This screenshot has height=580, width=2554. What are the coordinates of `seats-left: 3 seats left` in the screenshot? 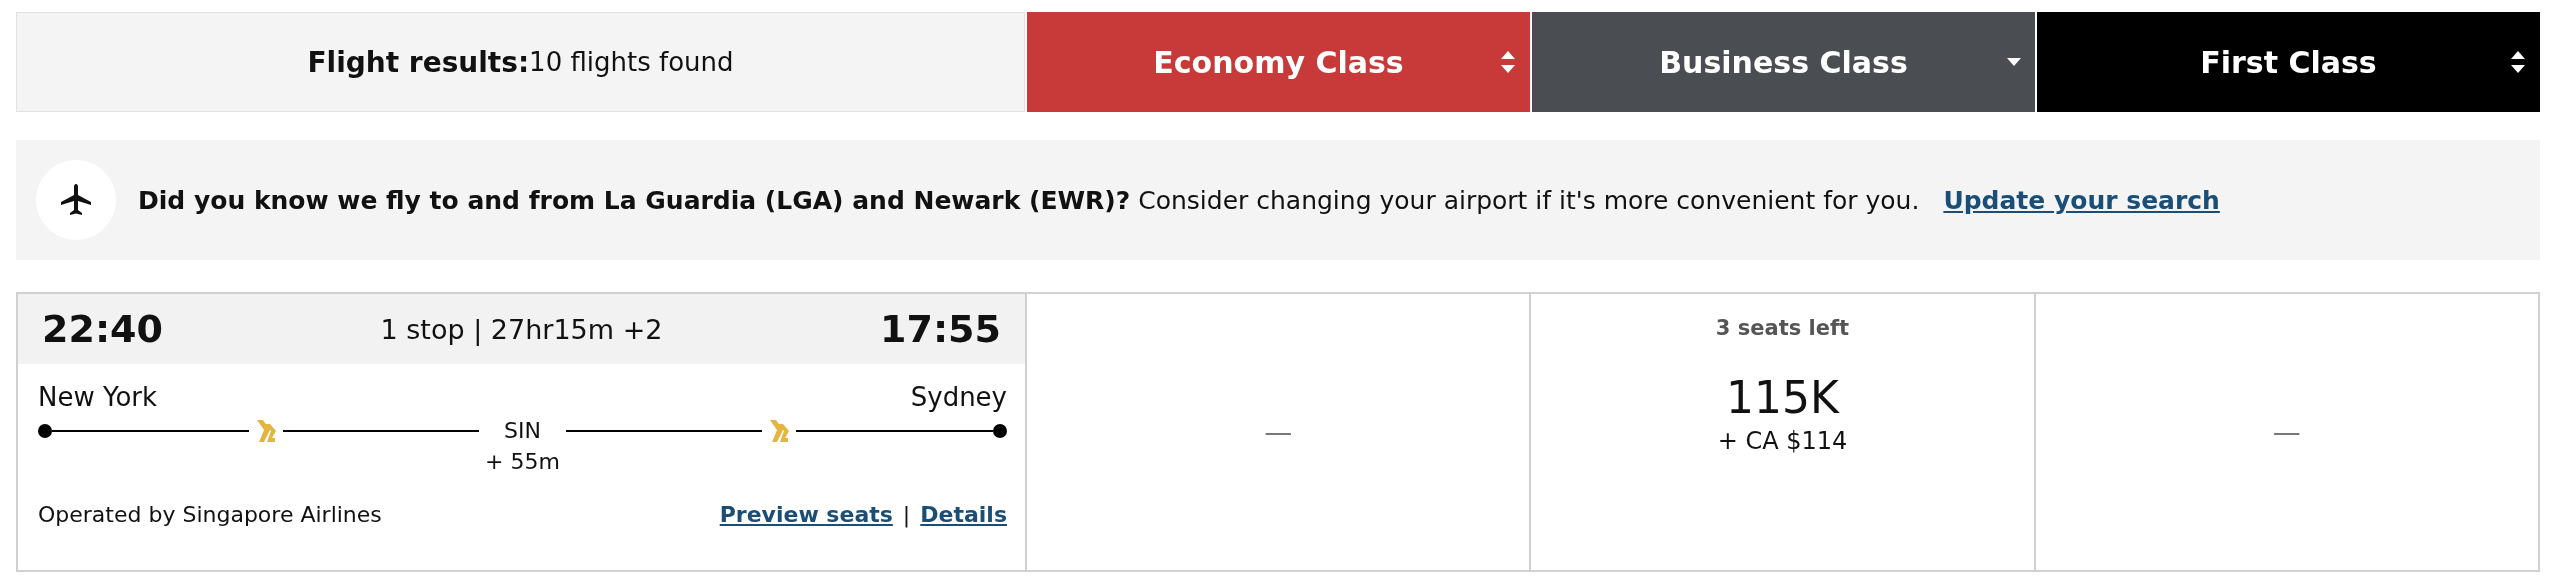 It's located at (1782, 328).